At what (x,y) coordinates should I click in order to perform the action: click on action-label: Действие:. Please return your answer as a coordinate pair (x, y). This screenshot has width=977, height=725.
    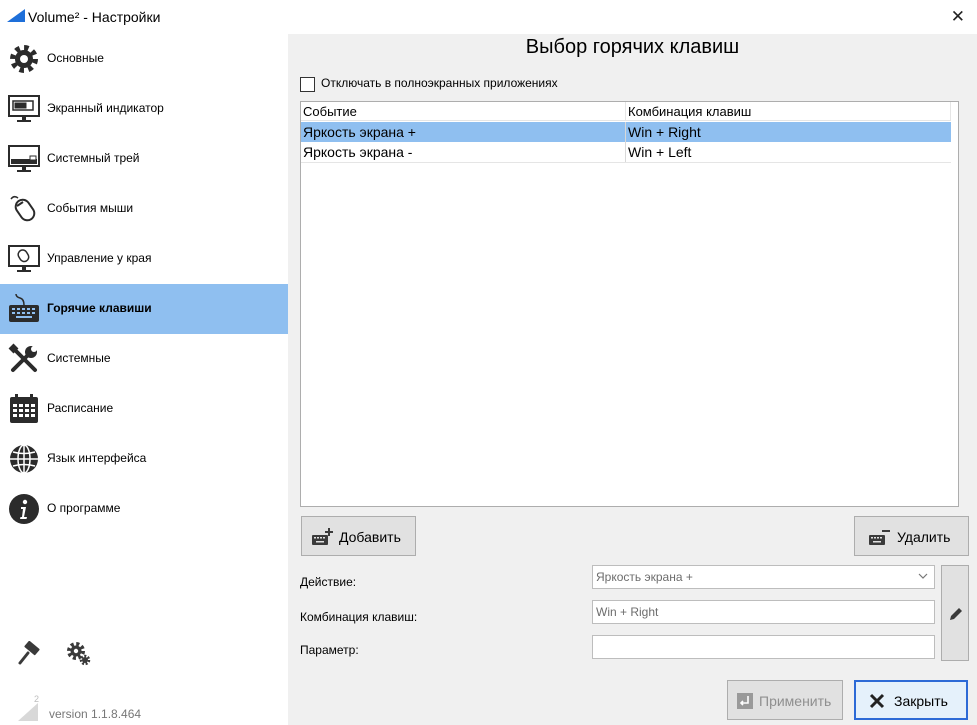
    Looking at the image, I should click on (328, 582).